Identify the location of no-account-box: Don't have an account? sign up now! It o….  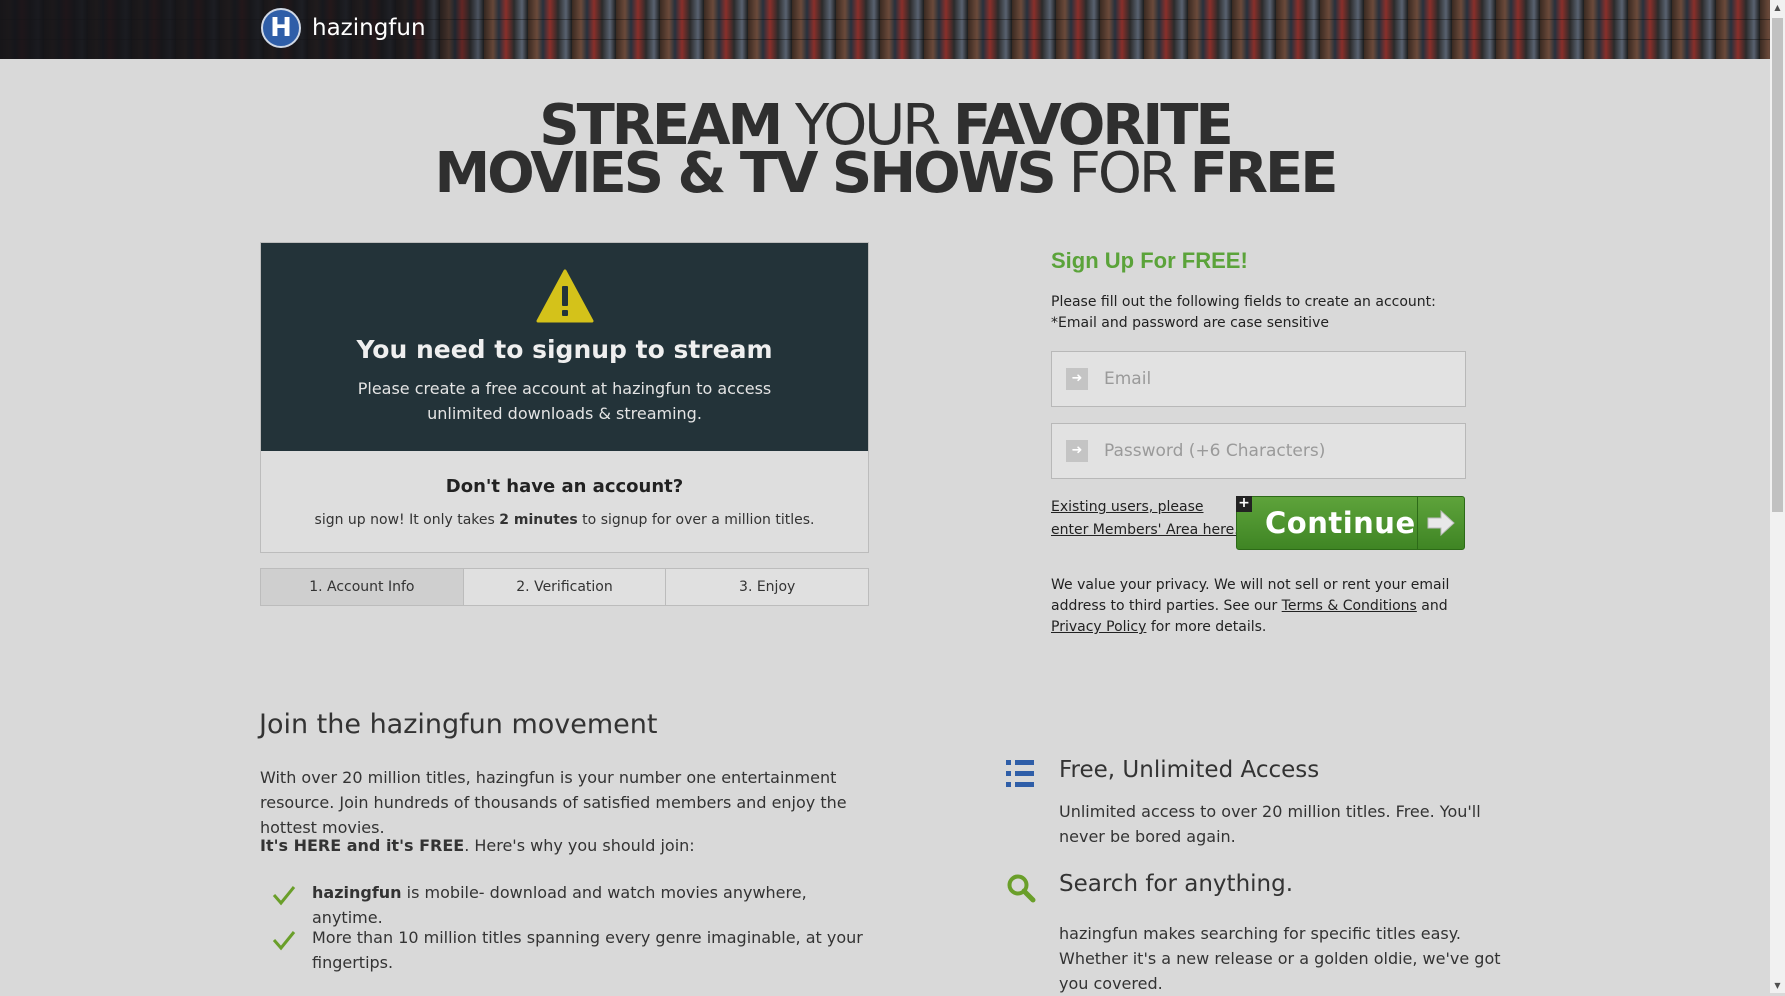
(564, 502).